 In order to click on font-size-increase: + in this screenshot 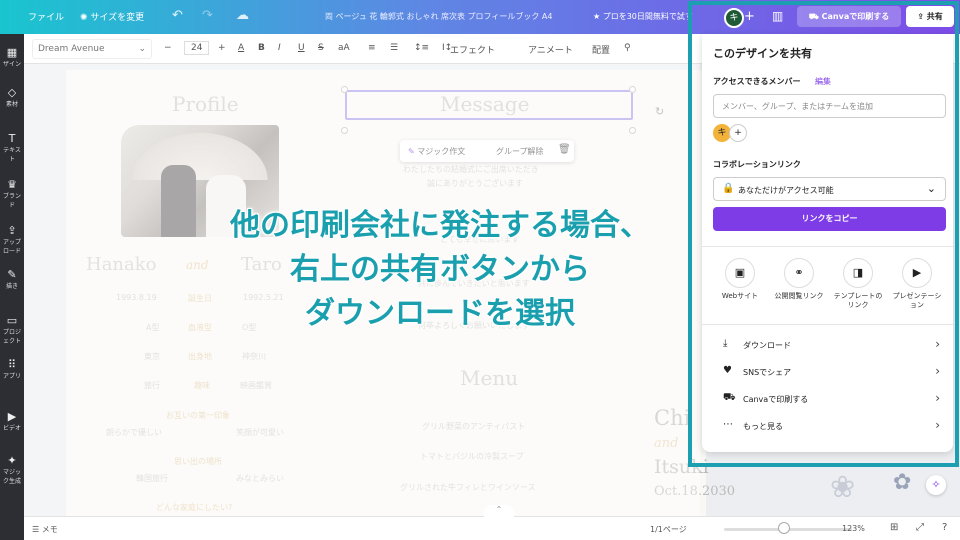, I will do `click(222, 48)`.